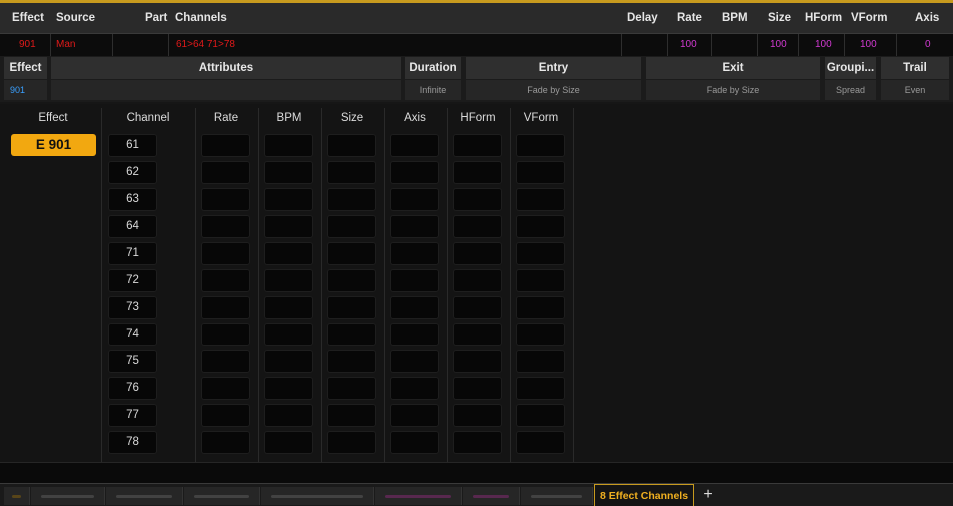 Image resolution: width=953 pixels, height=506 pixels. I want to click on col-header-hform: HForm, so click(823, 18).